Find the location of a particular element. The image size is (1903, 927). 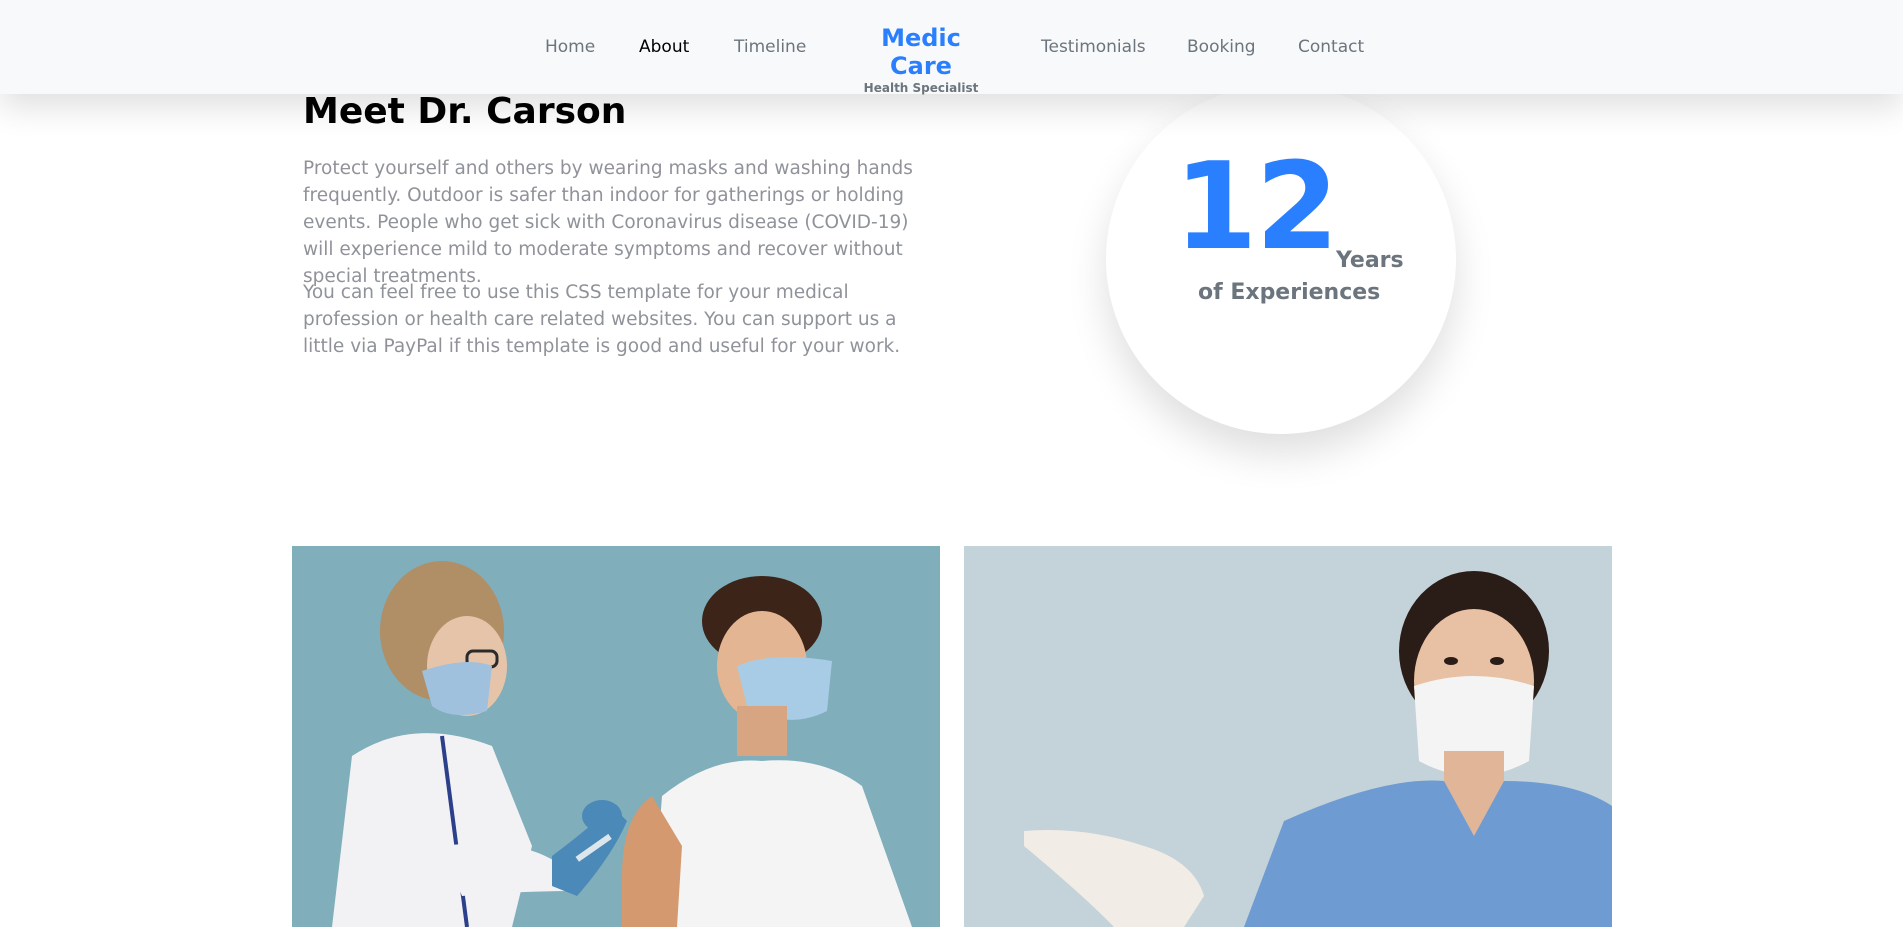

brand-subtitle: Health Specialist is located at coordinates (921, 88).